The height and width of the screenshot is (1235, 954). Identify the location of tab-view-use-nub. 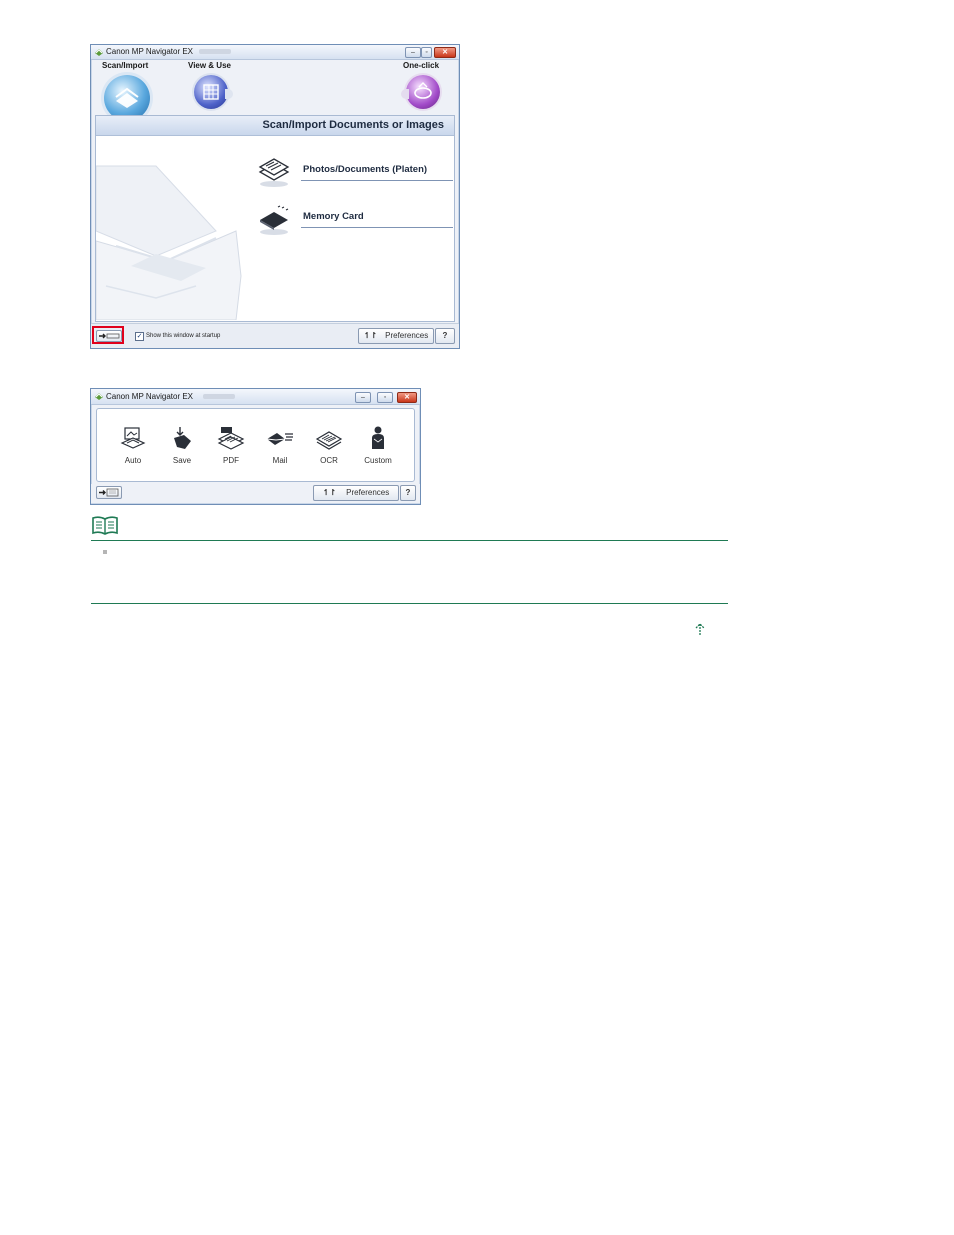
(229, 94).